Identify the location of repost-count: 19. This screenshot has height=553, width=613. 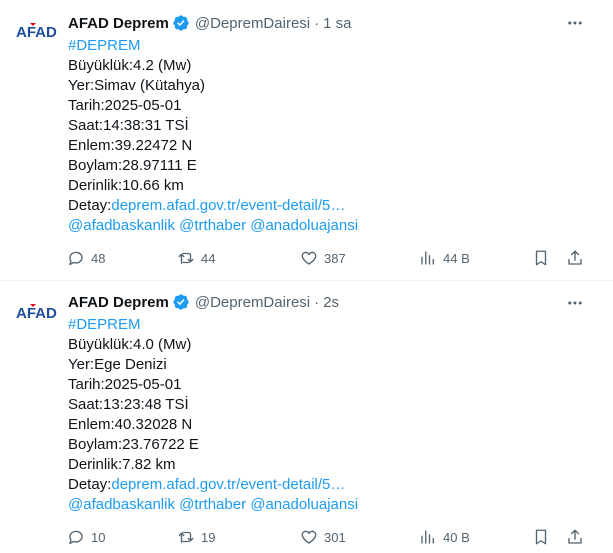
(208, 537).